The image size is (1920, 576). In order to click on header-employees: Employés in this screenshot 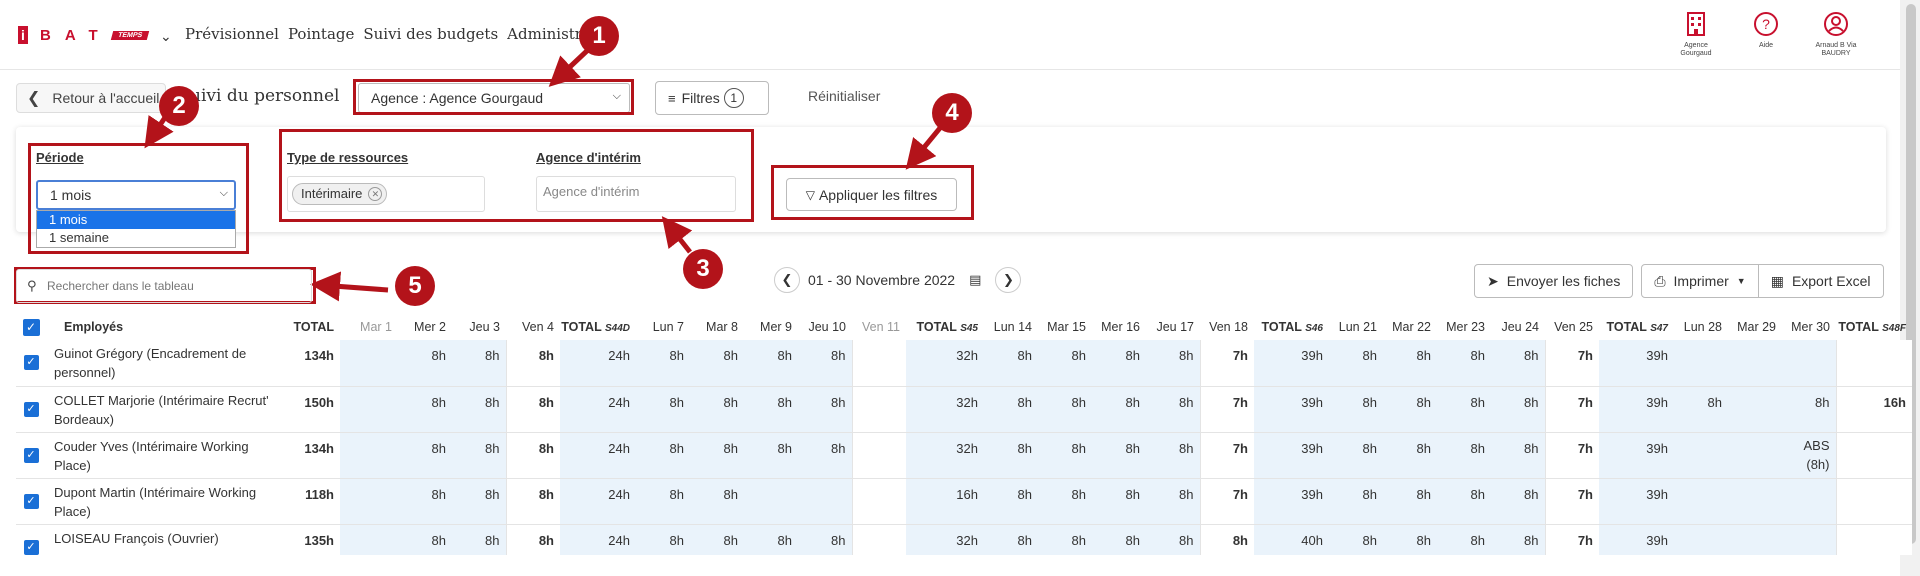, I will do `click(163, 327)`.